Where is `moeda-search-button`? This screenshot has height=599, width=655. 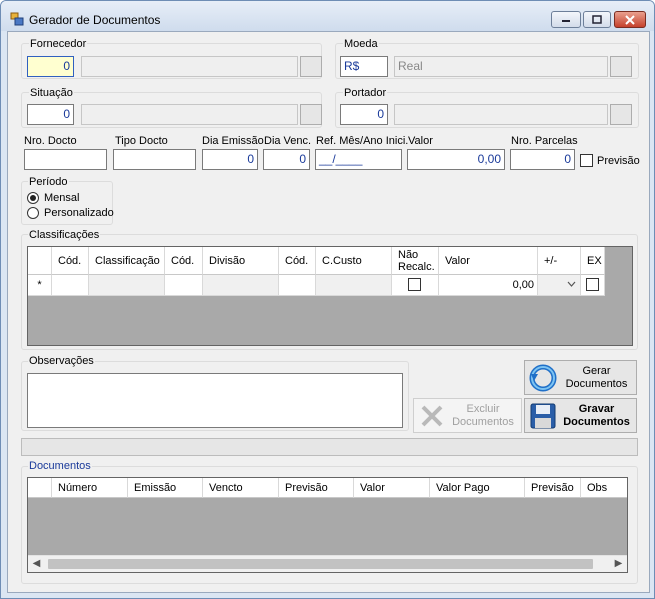 moeda-search-button is located at coordinates (621, 66).